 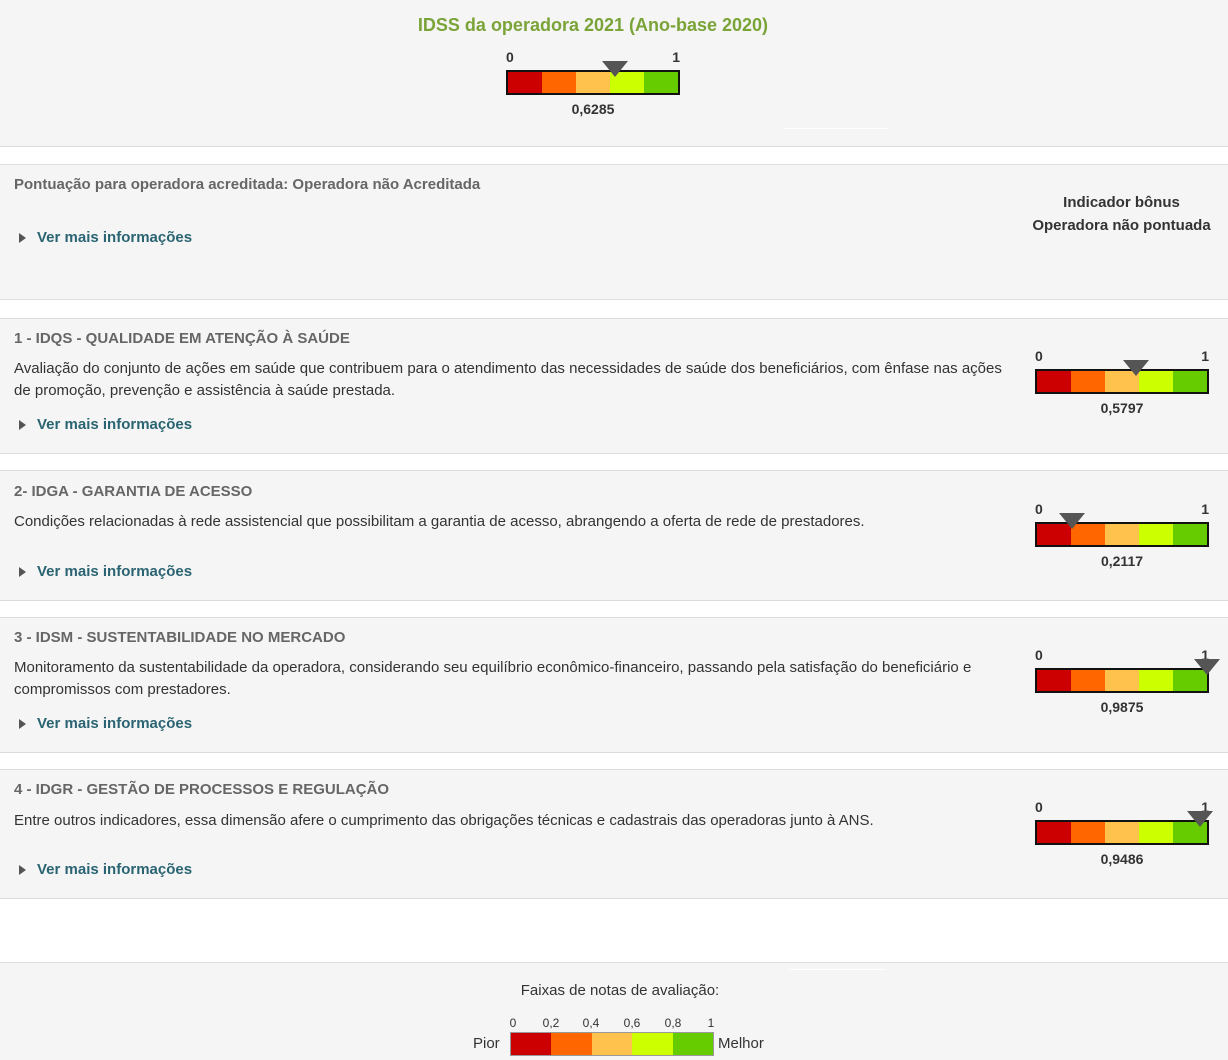 What do you see at coordinates (620, 990) in the screenshot?
I see `legend-title: Faixas de notas de avaliação:` at bounding box center [620, 990].